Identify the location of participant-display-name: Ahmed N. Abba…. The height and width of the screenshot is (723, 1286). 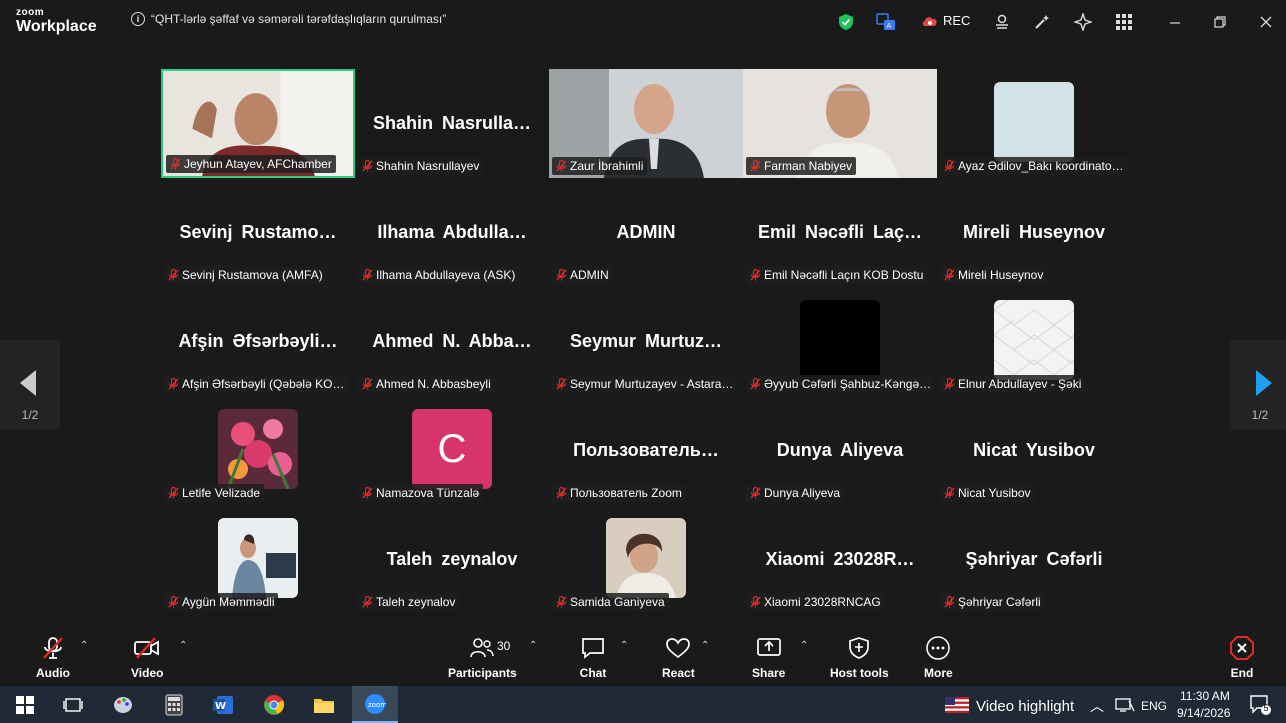
(452, 341).